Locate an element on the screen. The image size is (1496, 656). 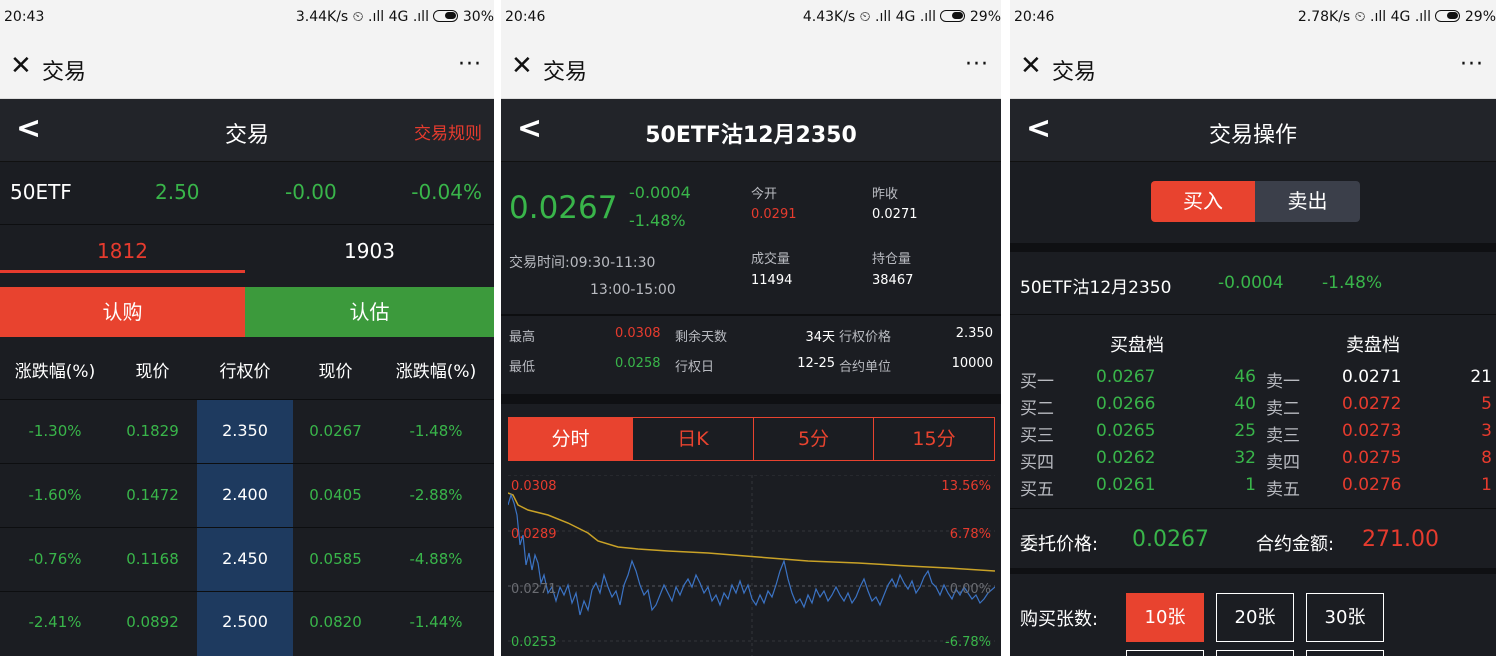
call-button: 认购 is located at coordinates (122, 312).